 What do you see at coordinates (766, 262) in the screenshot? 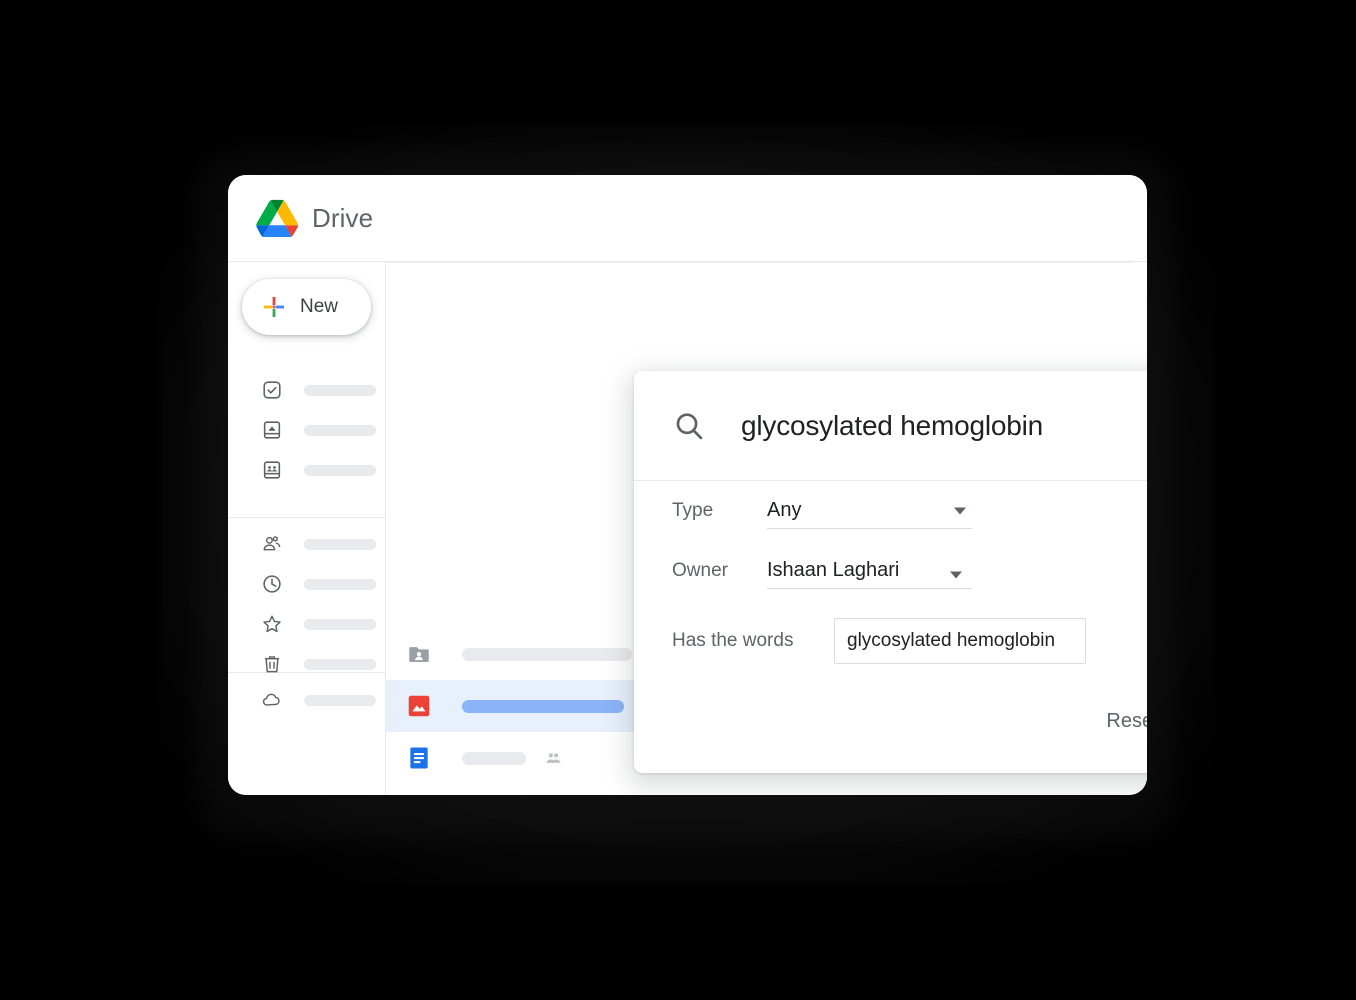
I see `content-divider` at bounding box center [766, 262].